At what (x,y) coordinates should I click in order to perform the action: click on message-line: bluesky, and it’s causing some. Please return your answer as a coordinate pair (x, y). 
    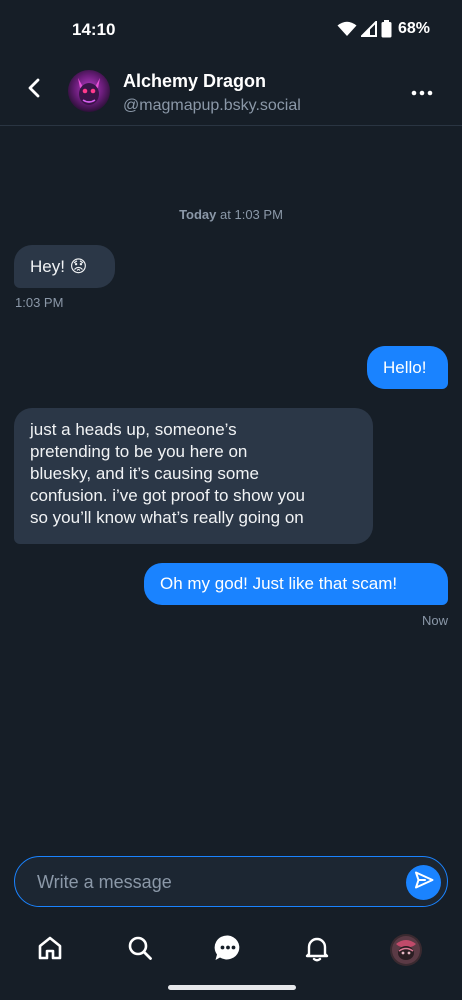
    Looking at the image, I should click on (144, 473).